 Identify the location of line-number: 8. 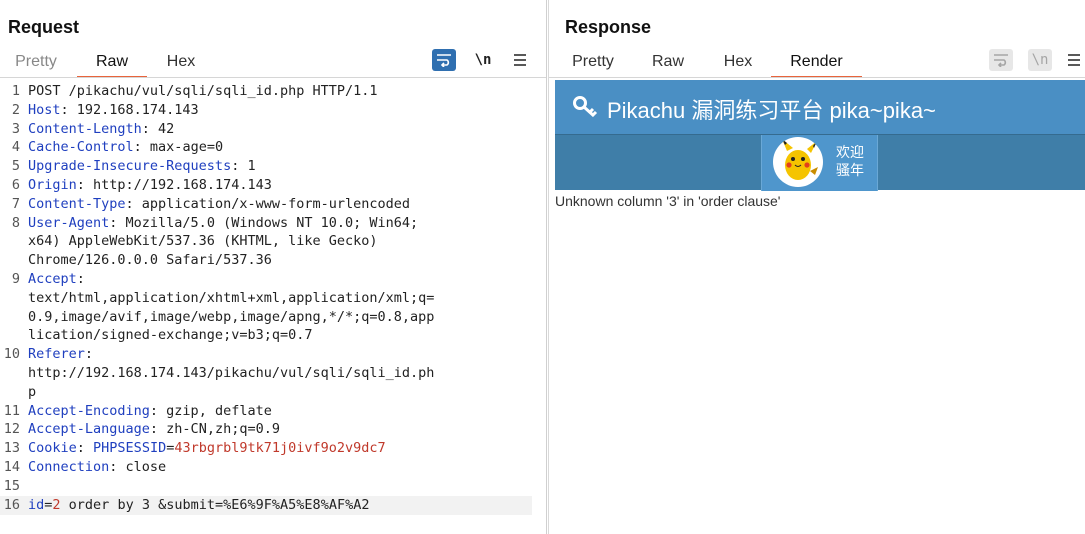
(15, 222).